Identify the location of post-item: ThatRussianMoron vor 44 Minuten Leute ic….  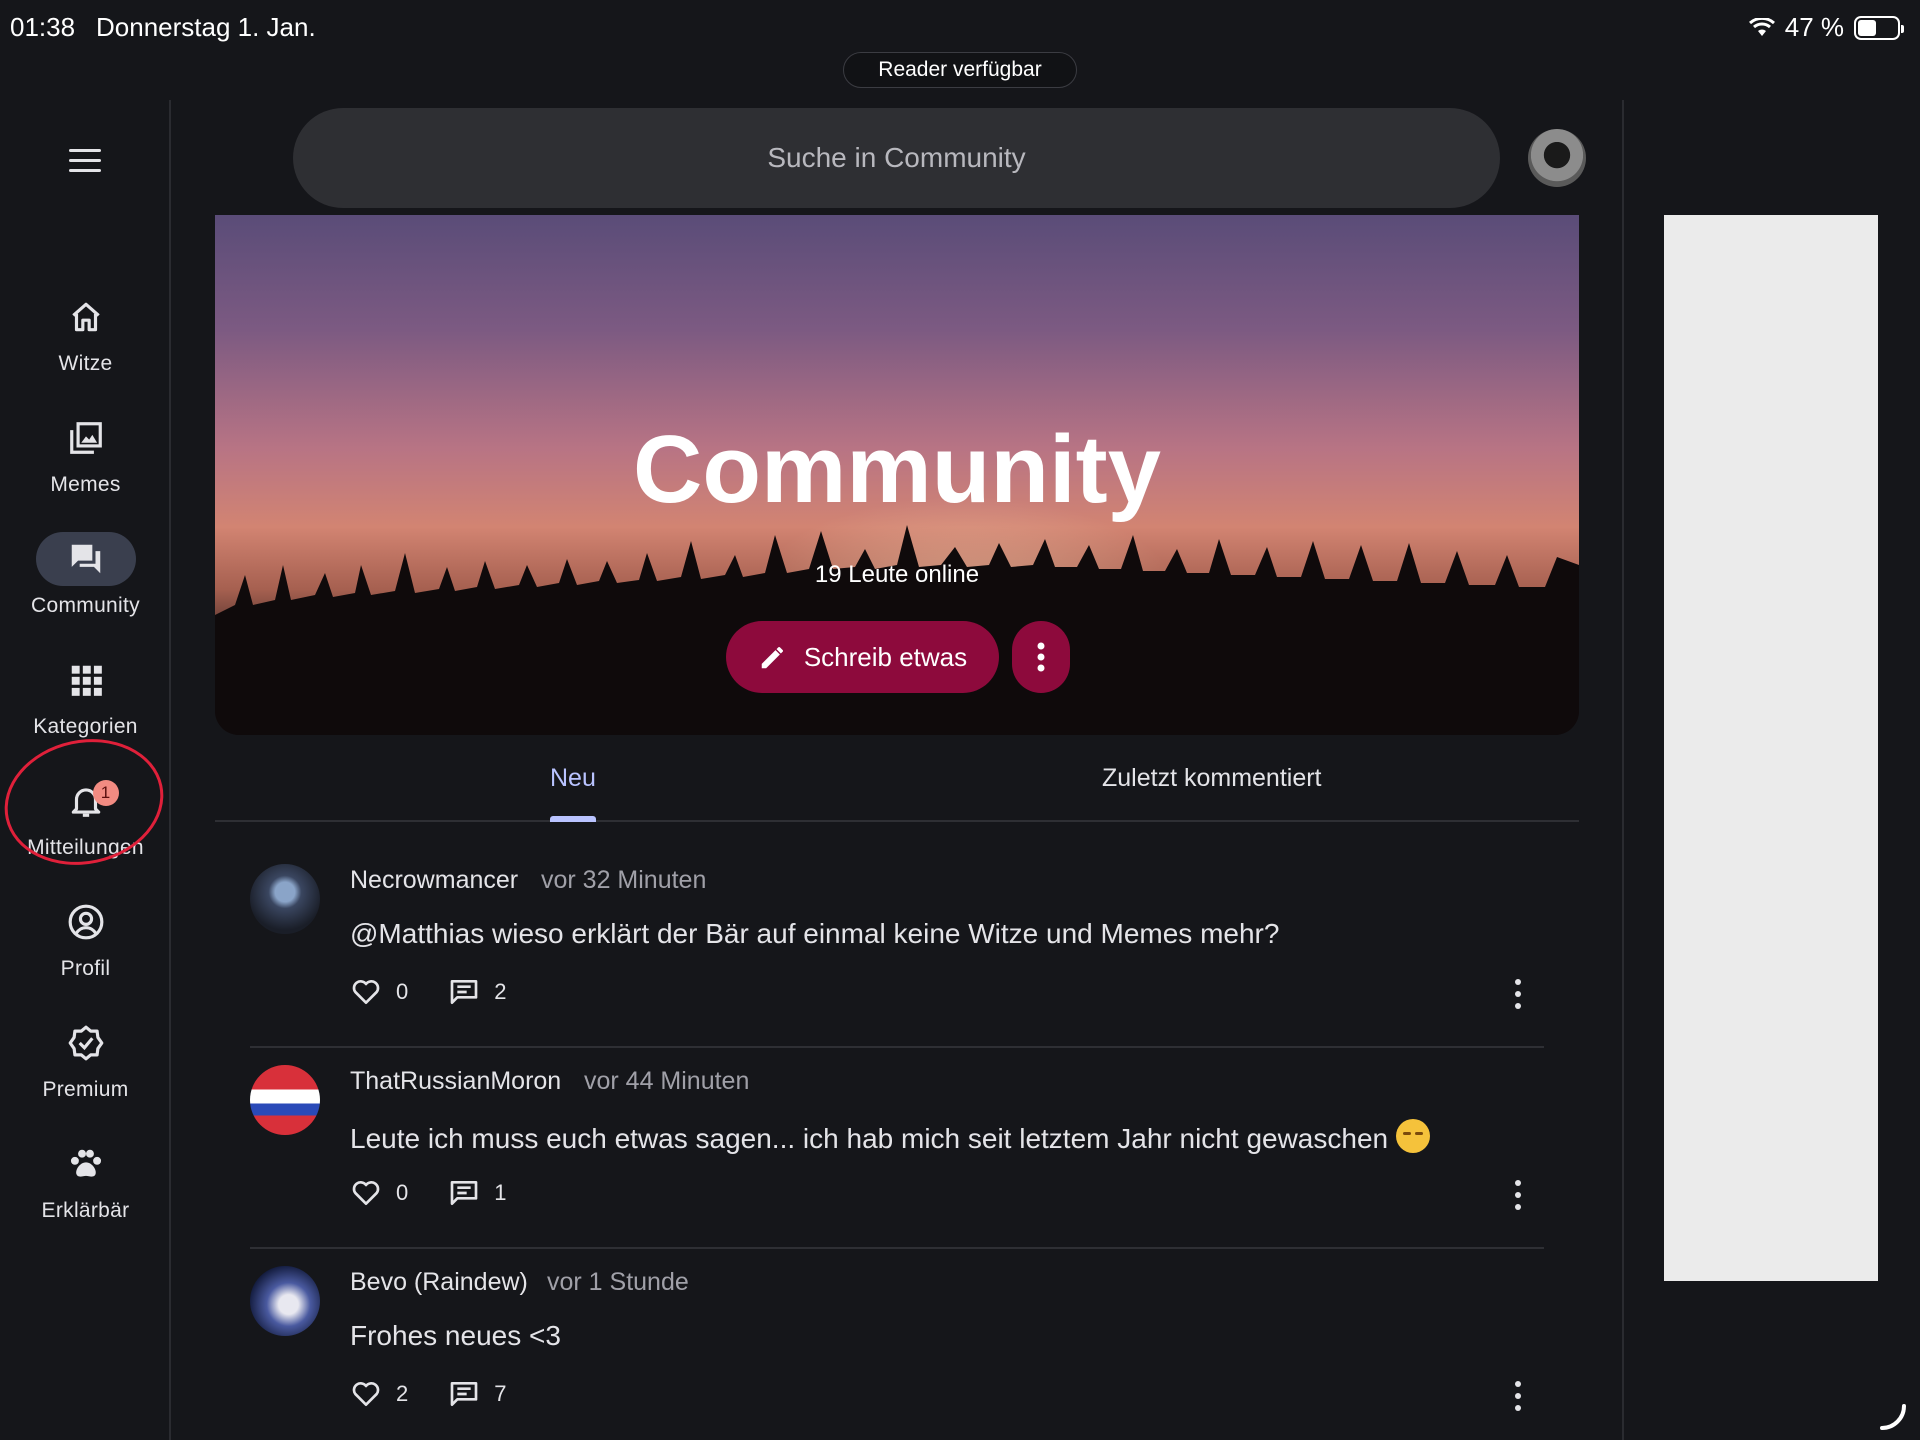
(897, 1149).